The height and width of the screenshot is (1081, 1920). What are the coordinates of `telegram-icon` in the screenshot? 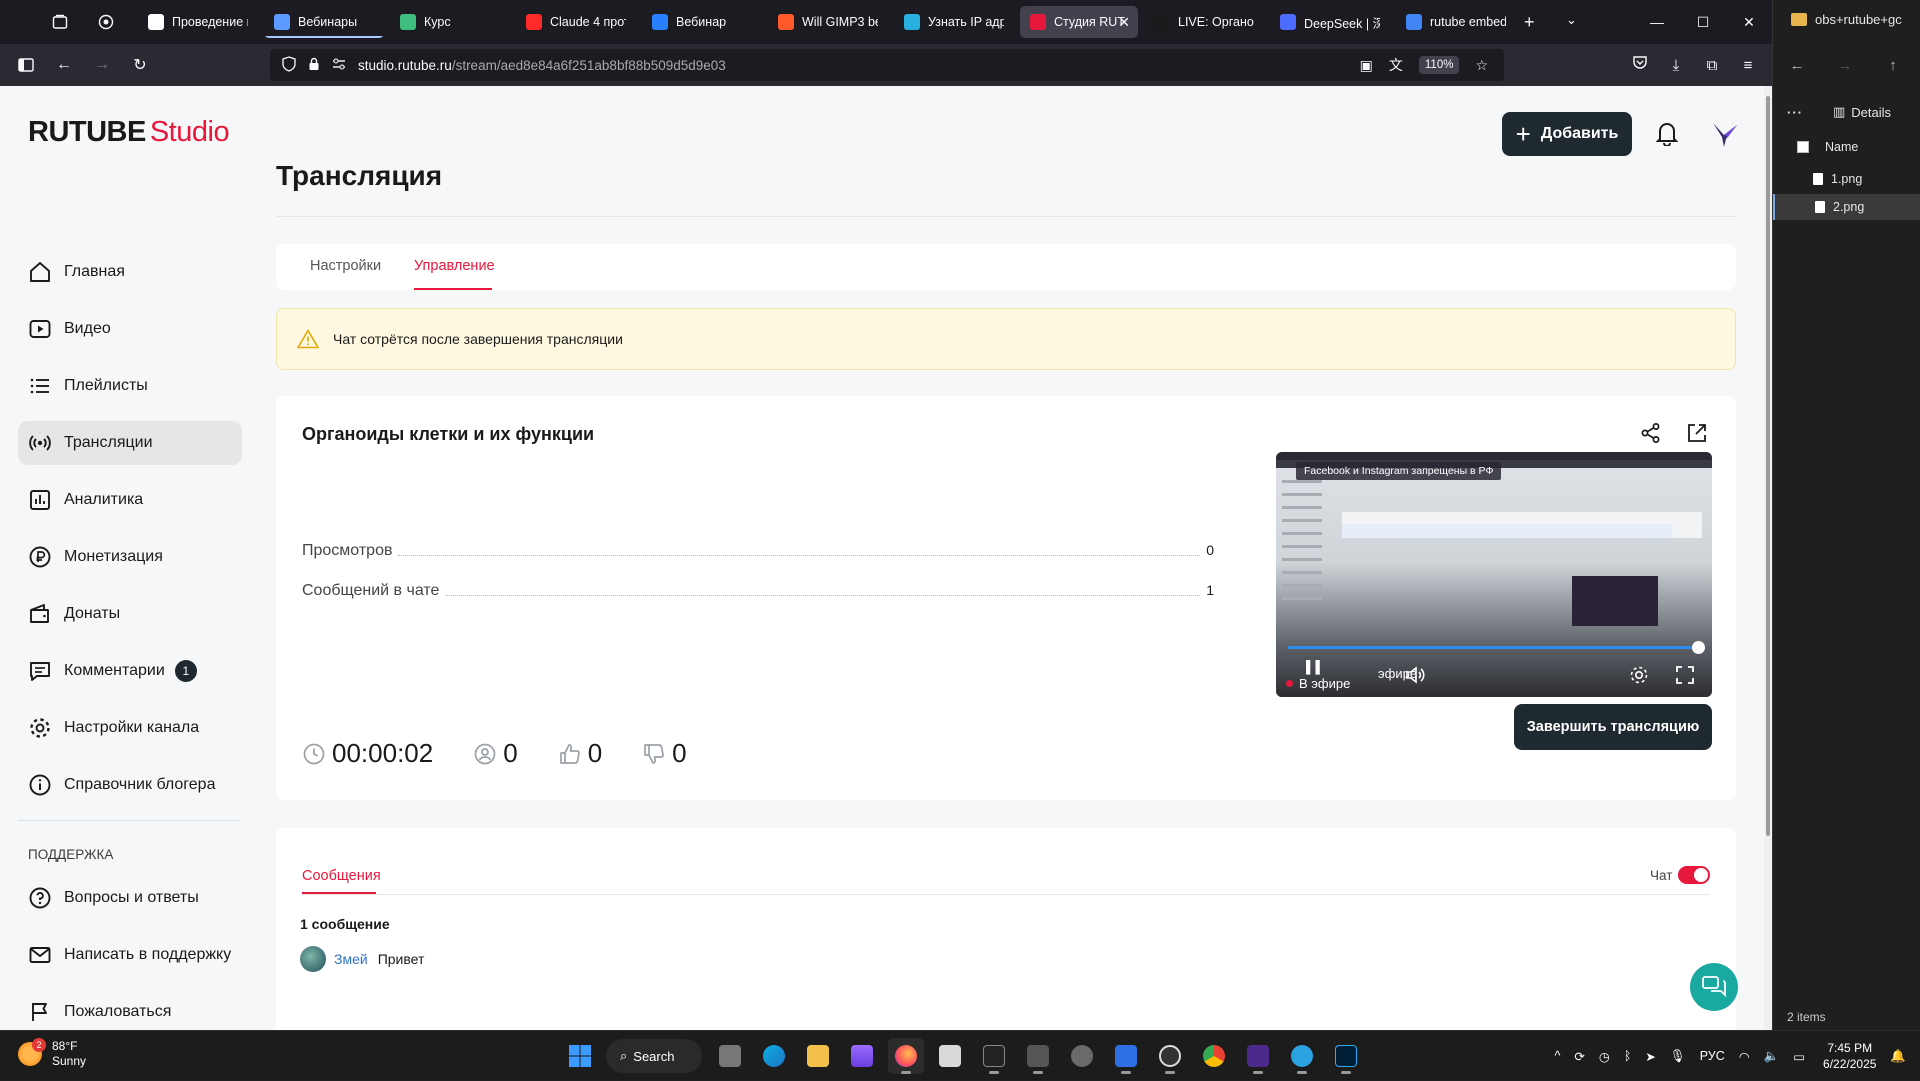 It's located at (1302, 1056).